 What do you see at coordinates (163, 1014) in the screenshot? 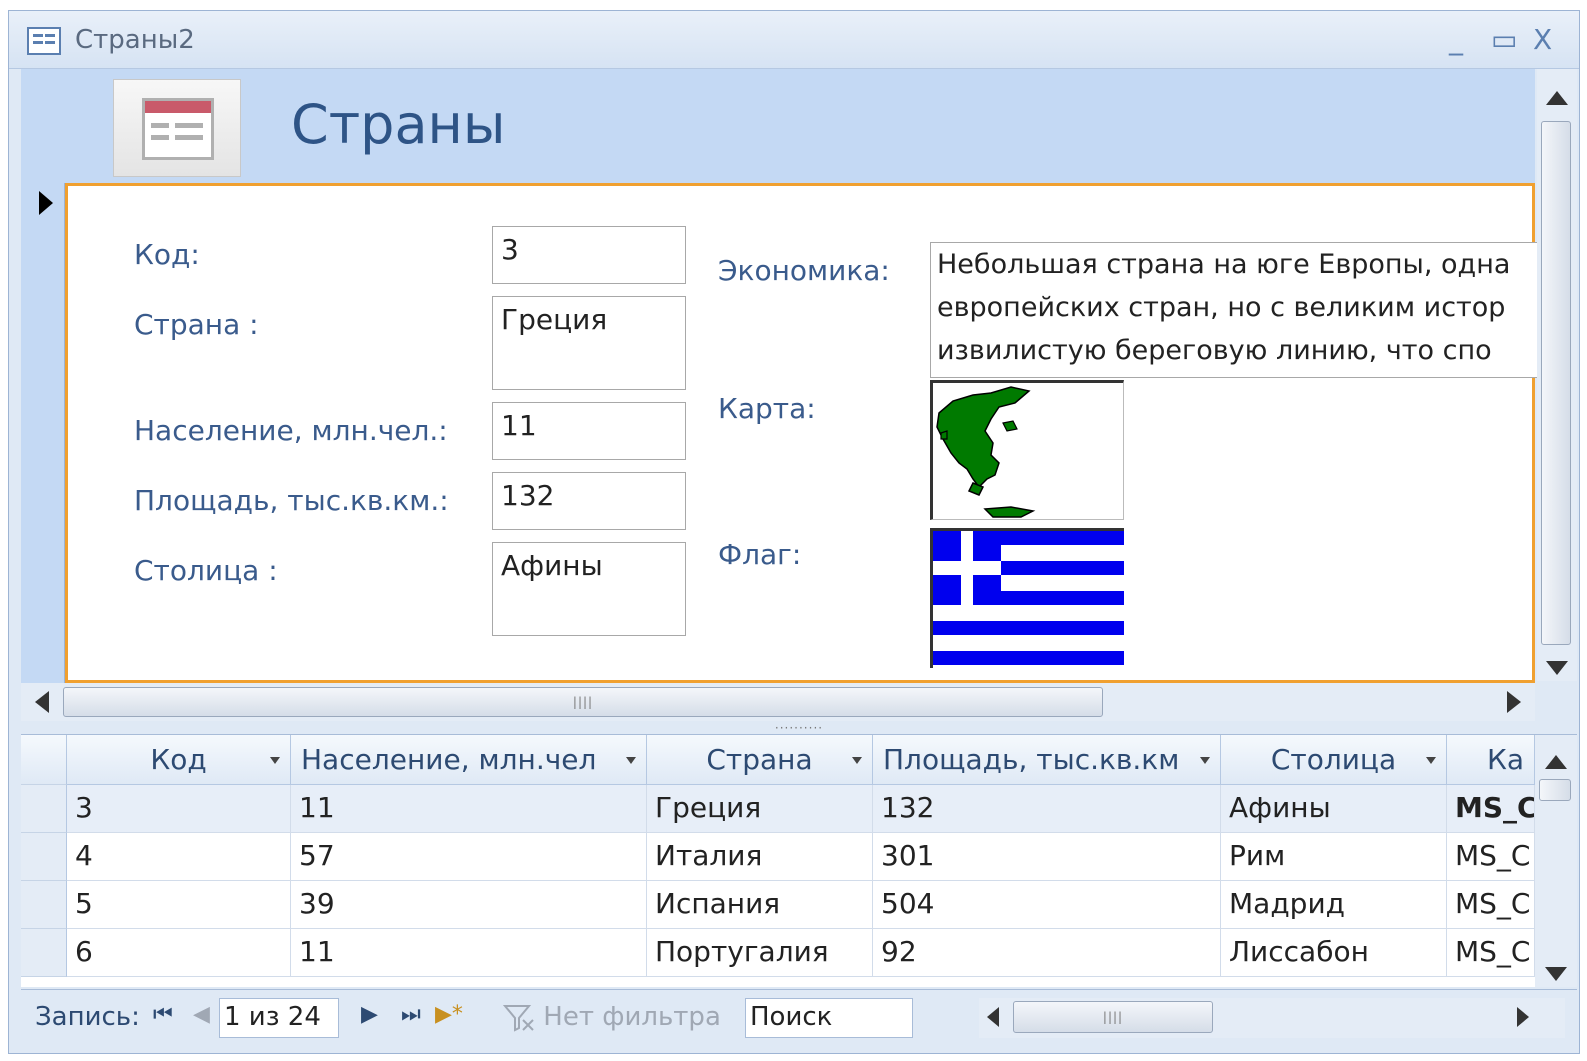
I see `first-record-icon: ⏮` at bounding box center [163, 1014].